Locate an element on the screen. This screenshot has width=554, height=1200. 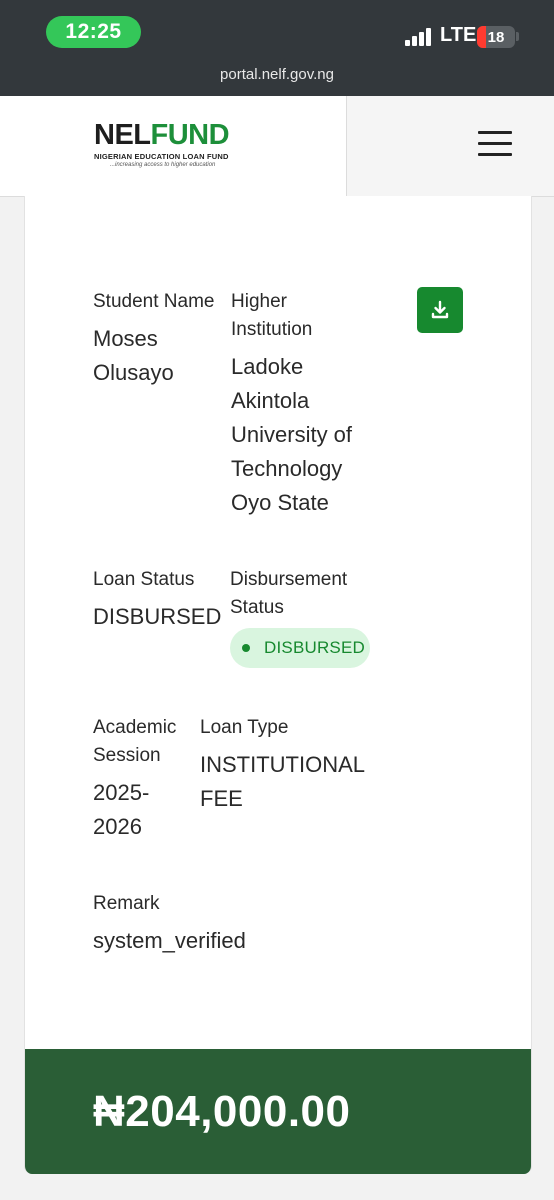
logo-text-fund: FUND is located at coordinates (190, 135).